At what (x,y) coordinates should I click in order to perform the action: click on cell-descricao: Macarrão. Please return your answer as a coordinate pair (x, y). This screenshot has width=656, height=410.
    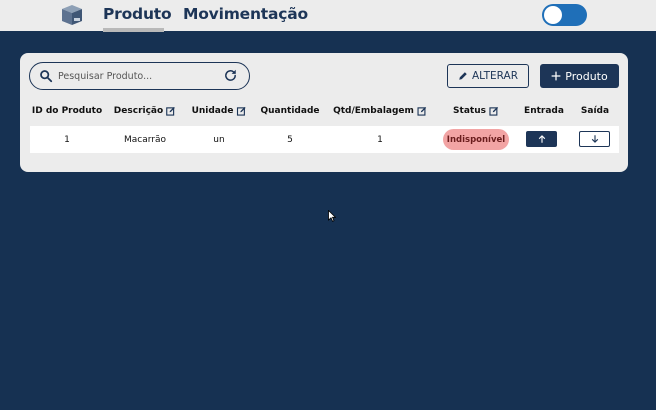
    Looking at the image, I should click on (145, 140).